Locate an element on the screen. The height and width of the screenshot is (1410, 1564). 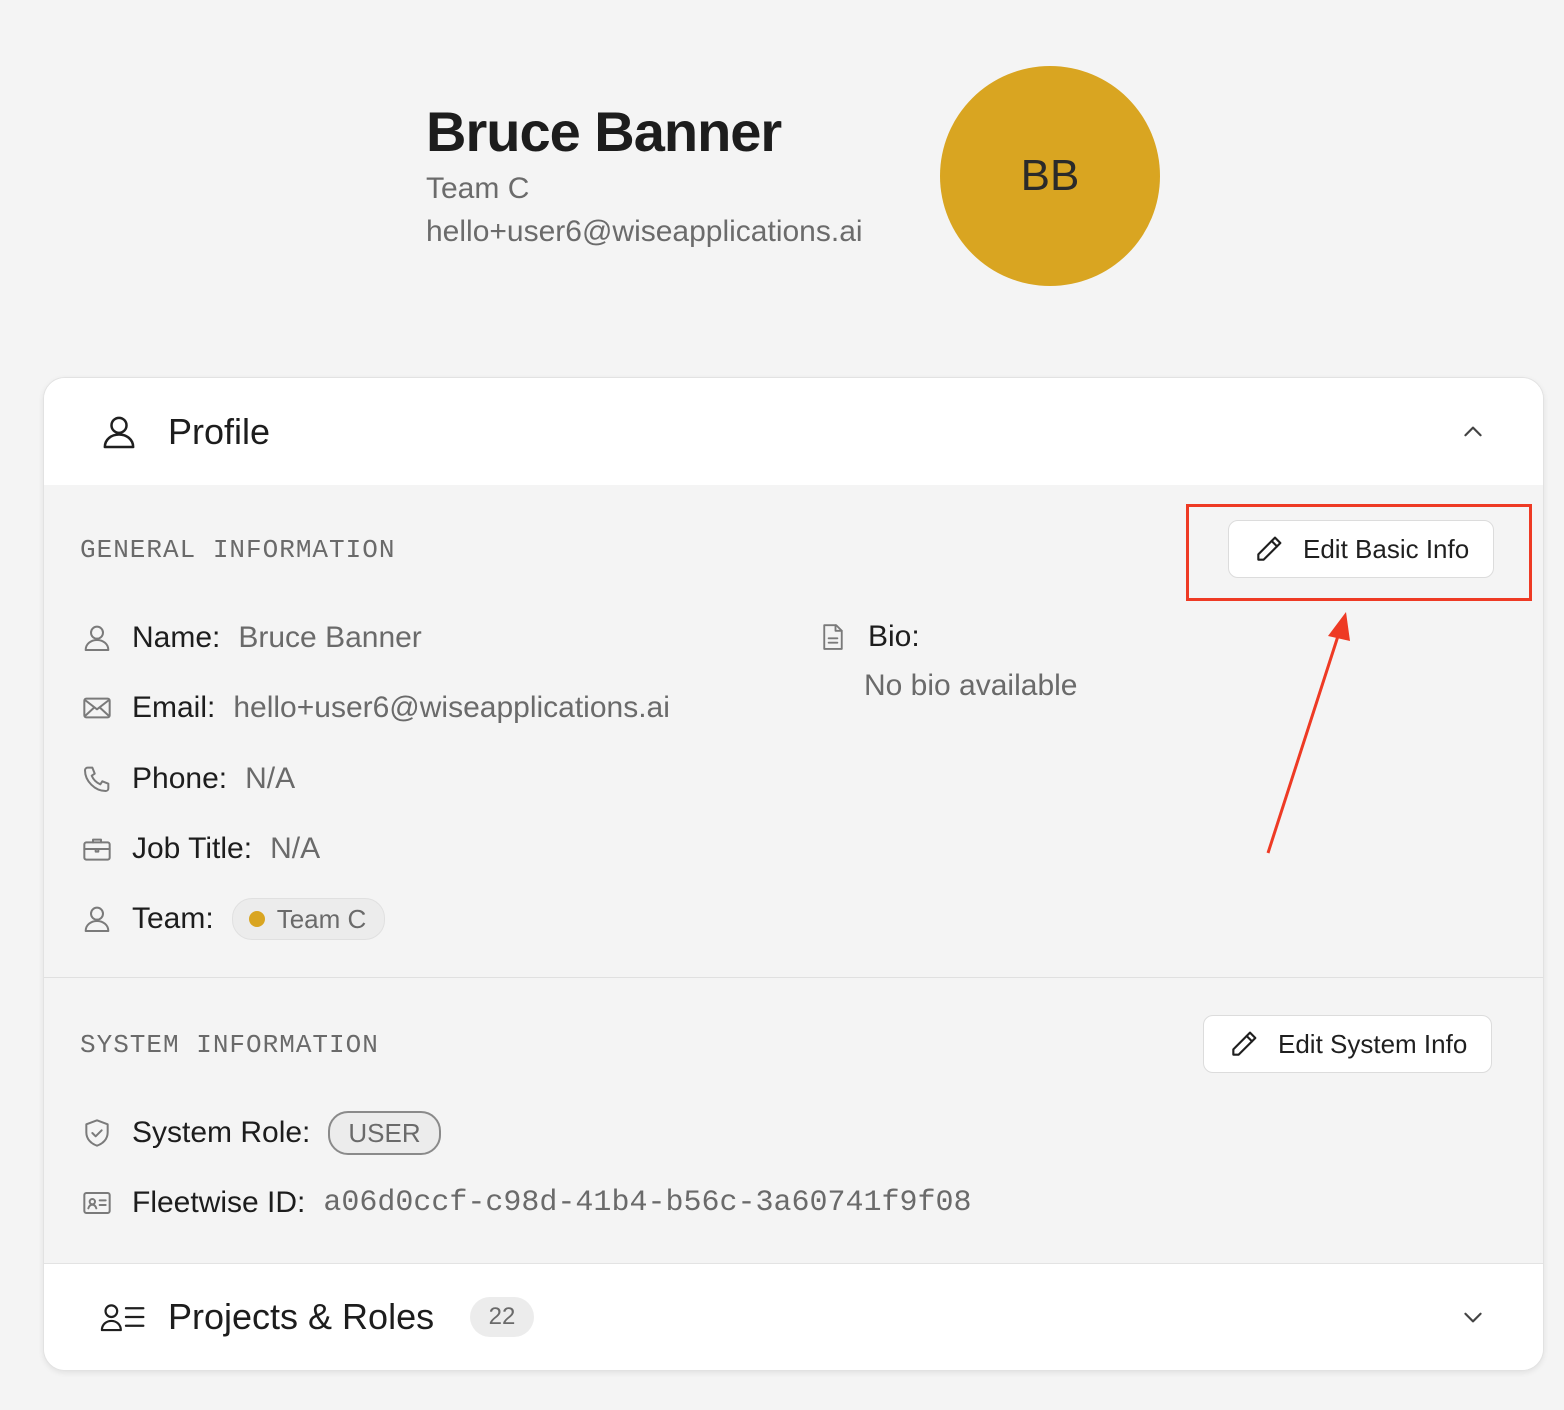
edit-system-info-label: Edit System Info is located at coordinates (1373, 1043).